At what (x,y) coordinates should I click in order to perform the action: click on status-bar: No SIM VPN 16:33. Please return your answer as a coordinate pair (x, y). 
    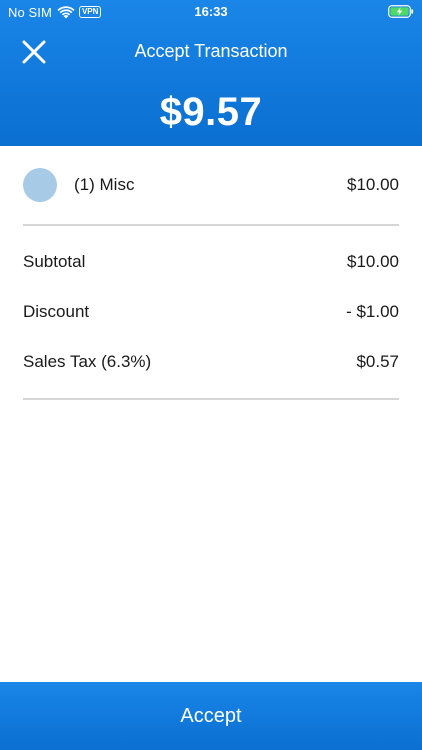
    Looking at the image, I should click on (211, 12).